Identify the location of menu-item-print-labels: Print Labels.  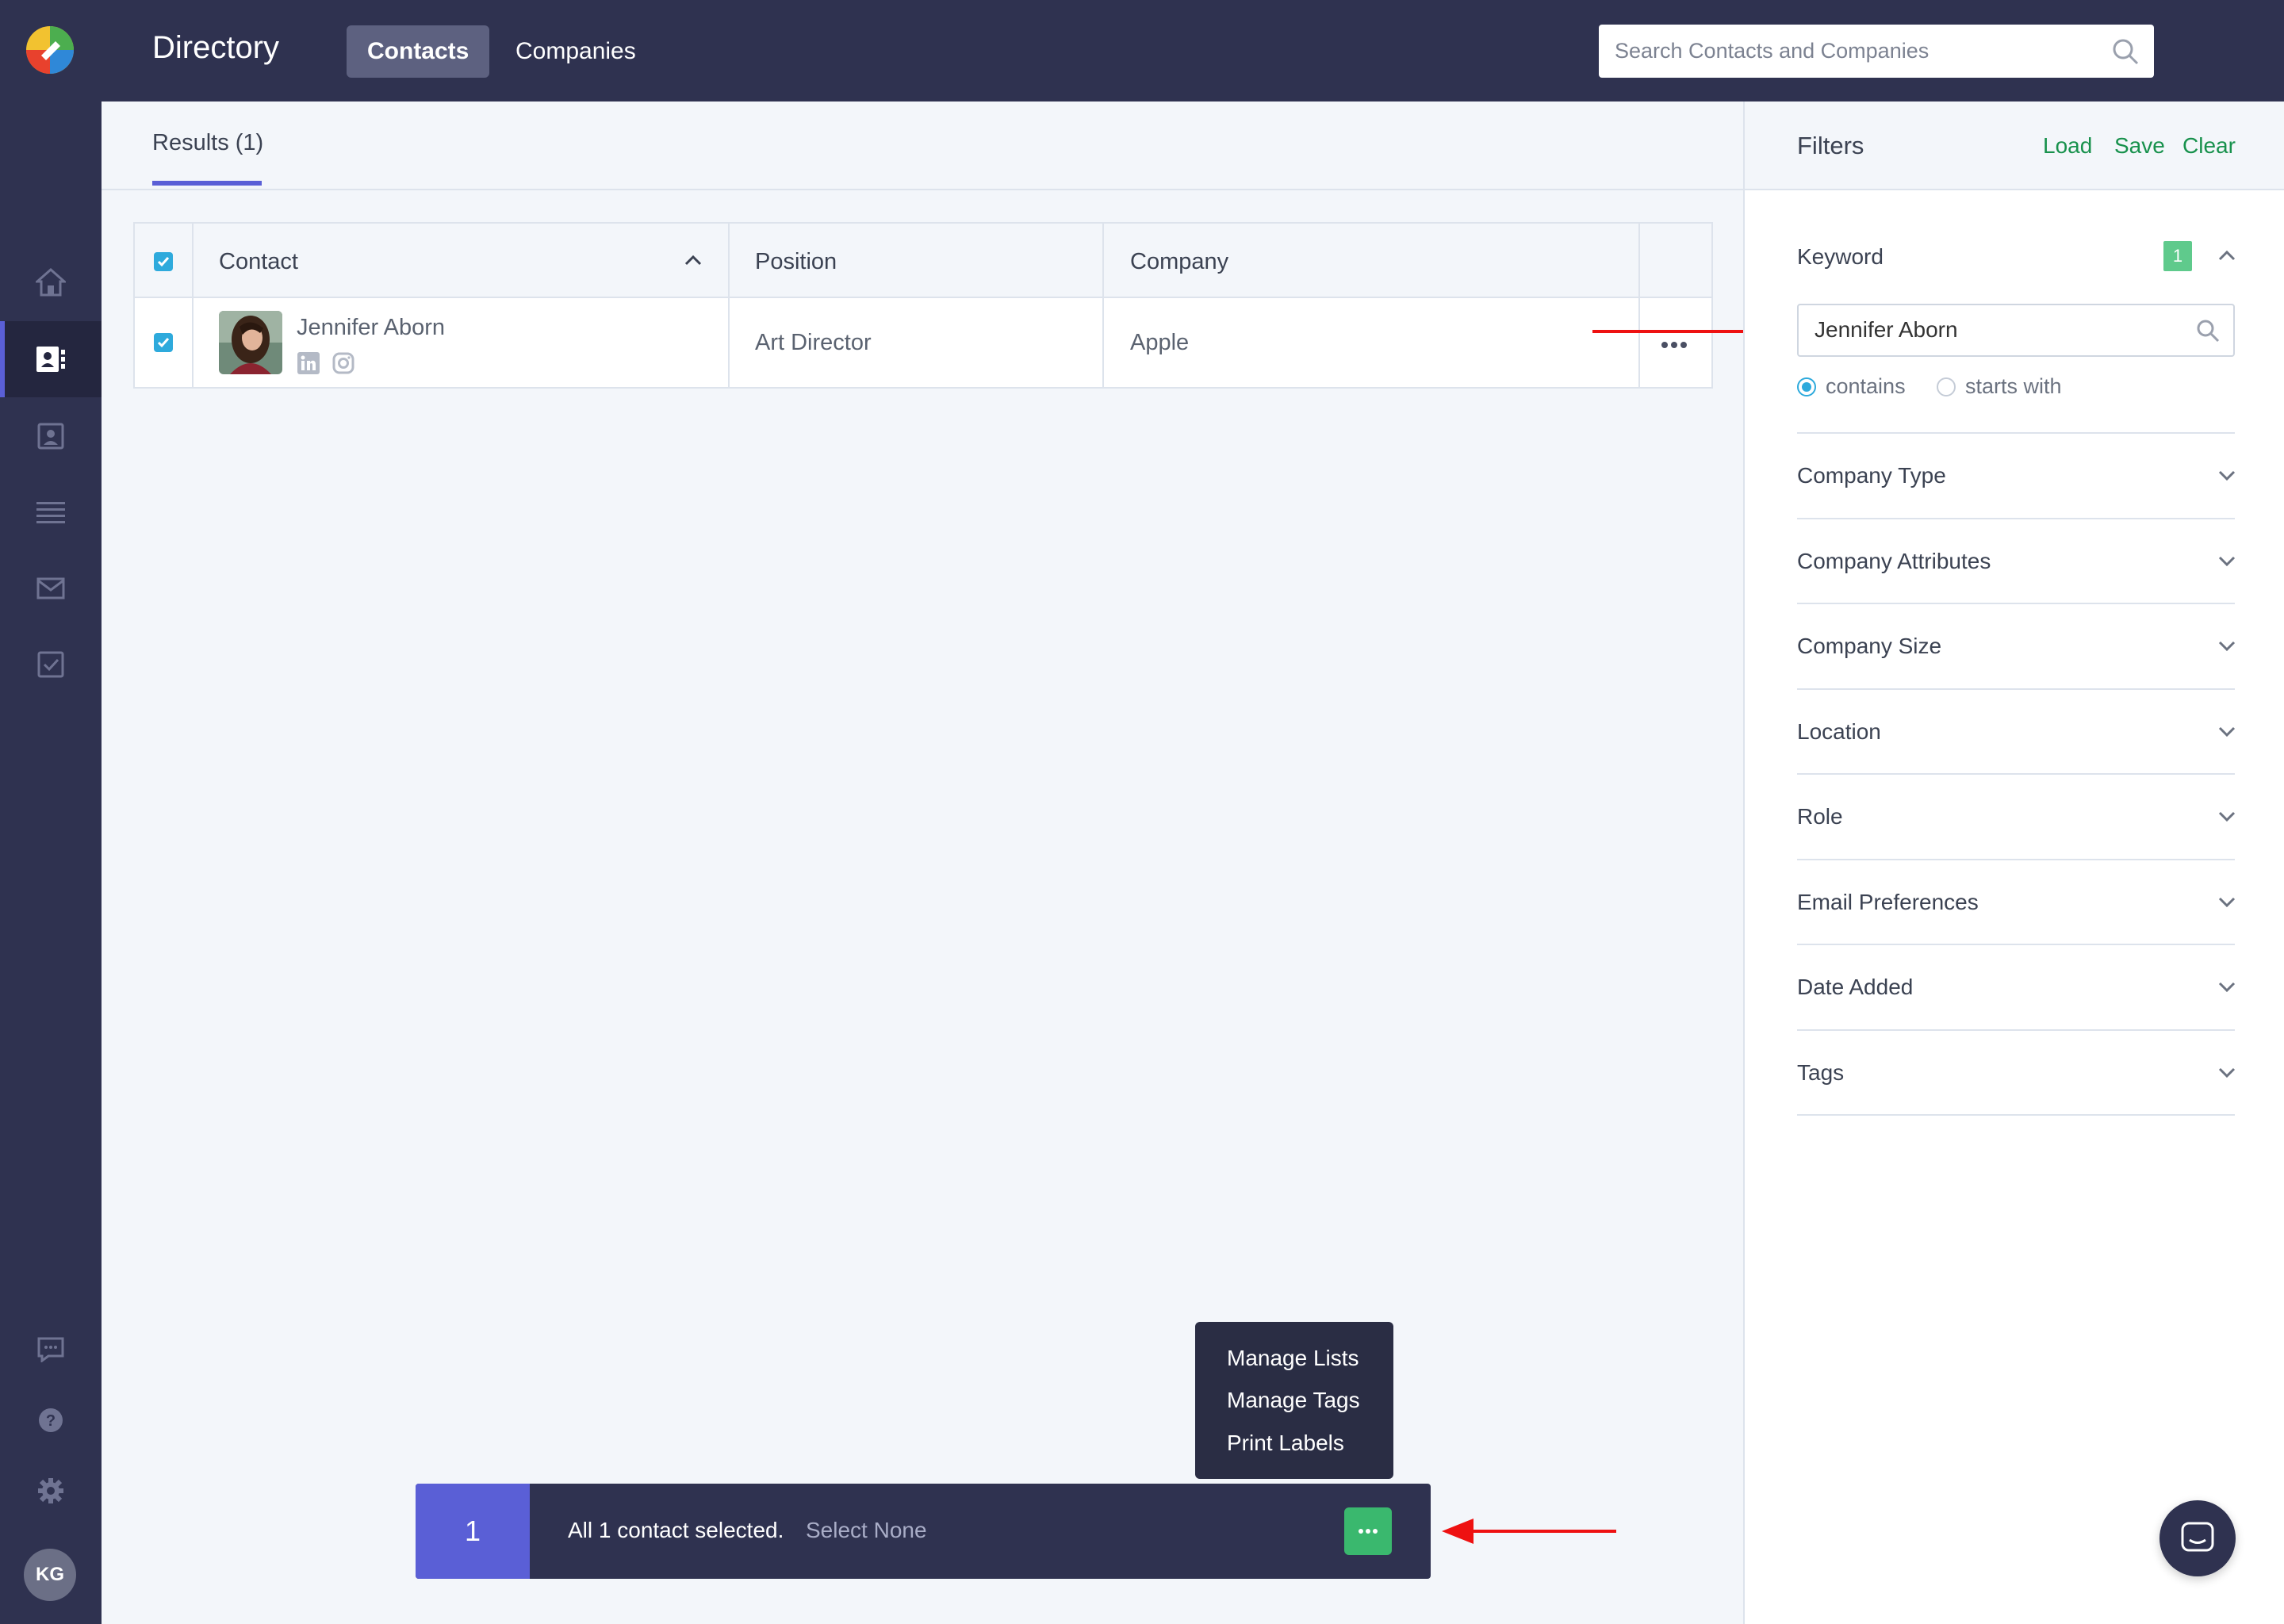
(1285, 1443).